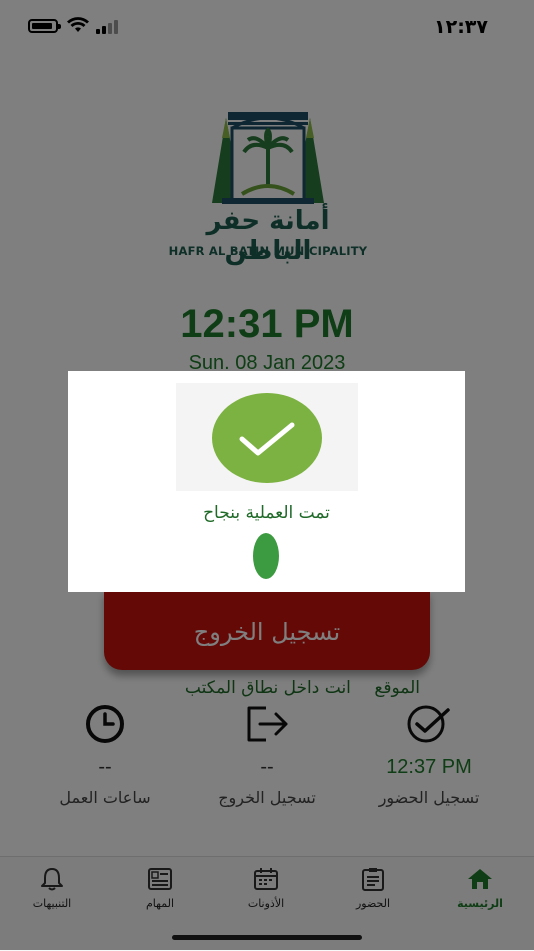 The height and width of the screenshot is (951, 534). I want to click on success-circle, so click(267, 438).